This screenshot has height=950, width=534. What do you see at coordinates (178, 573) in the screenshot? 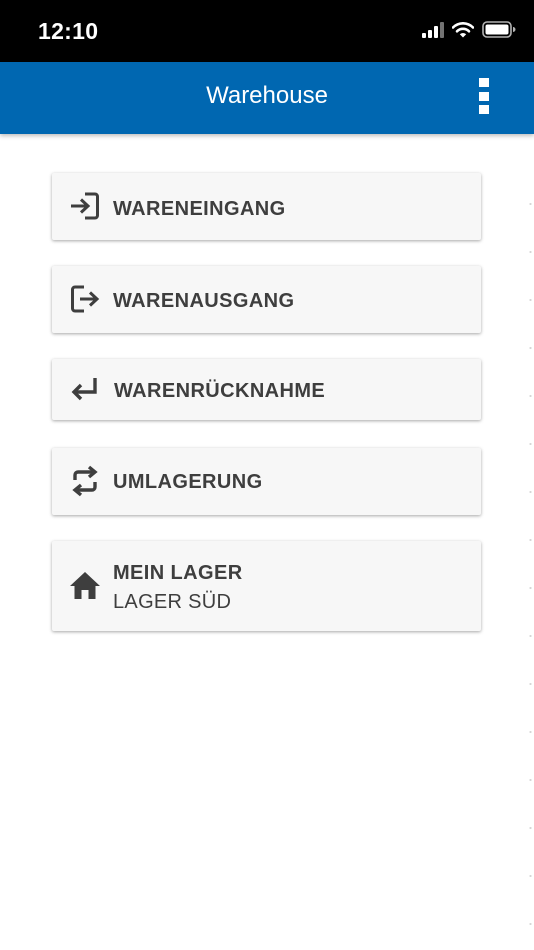
I see `menu-item-label: MEIN LAGER` at bounding box center [178, 573].